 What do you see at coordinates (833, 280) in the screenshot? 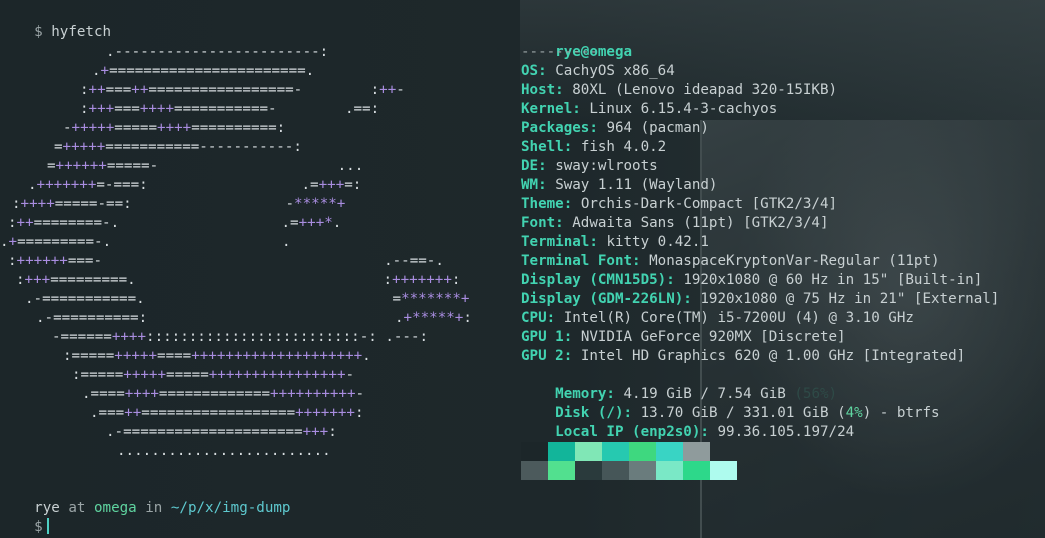
I see `info-value: 1920x1080 @ 60 Hz in 15" [Built-in]` at bounding box center [833, 280].